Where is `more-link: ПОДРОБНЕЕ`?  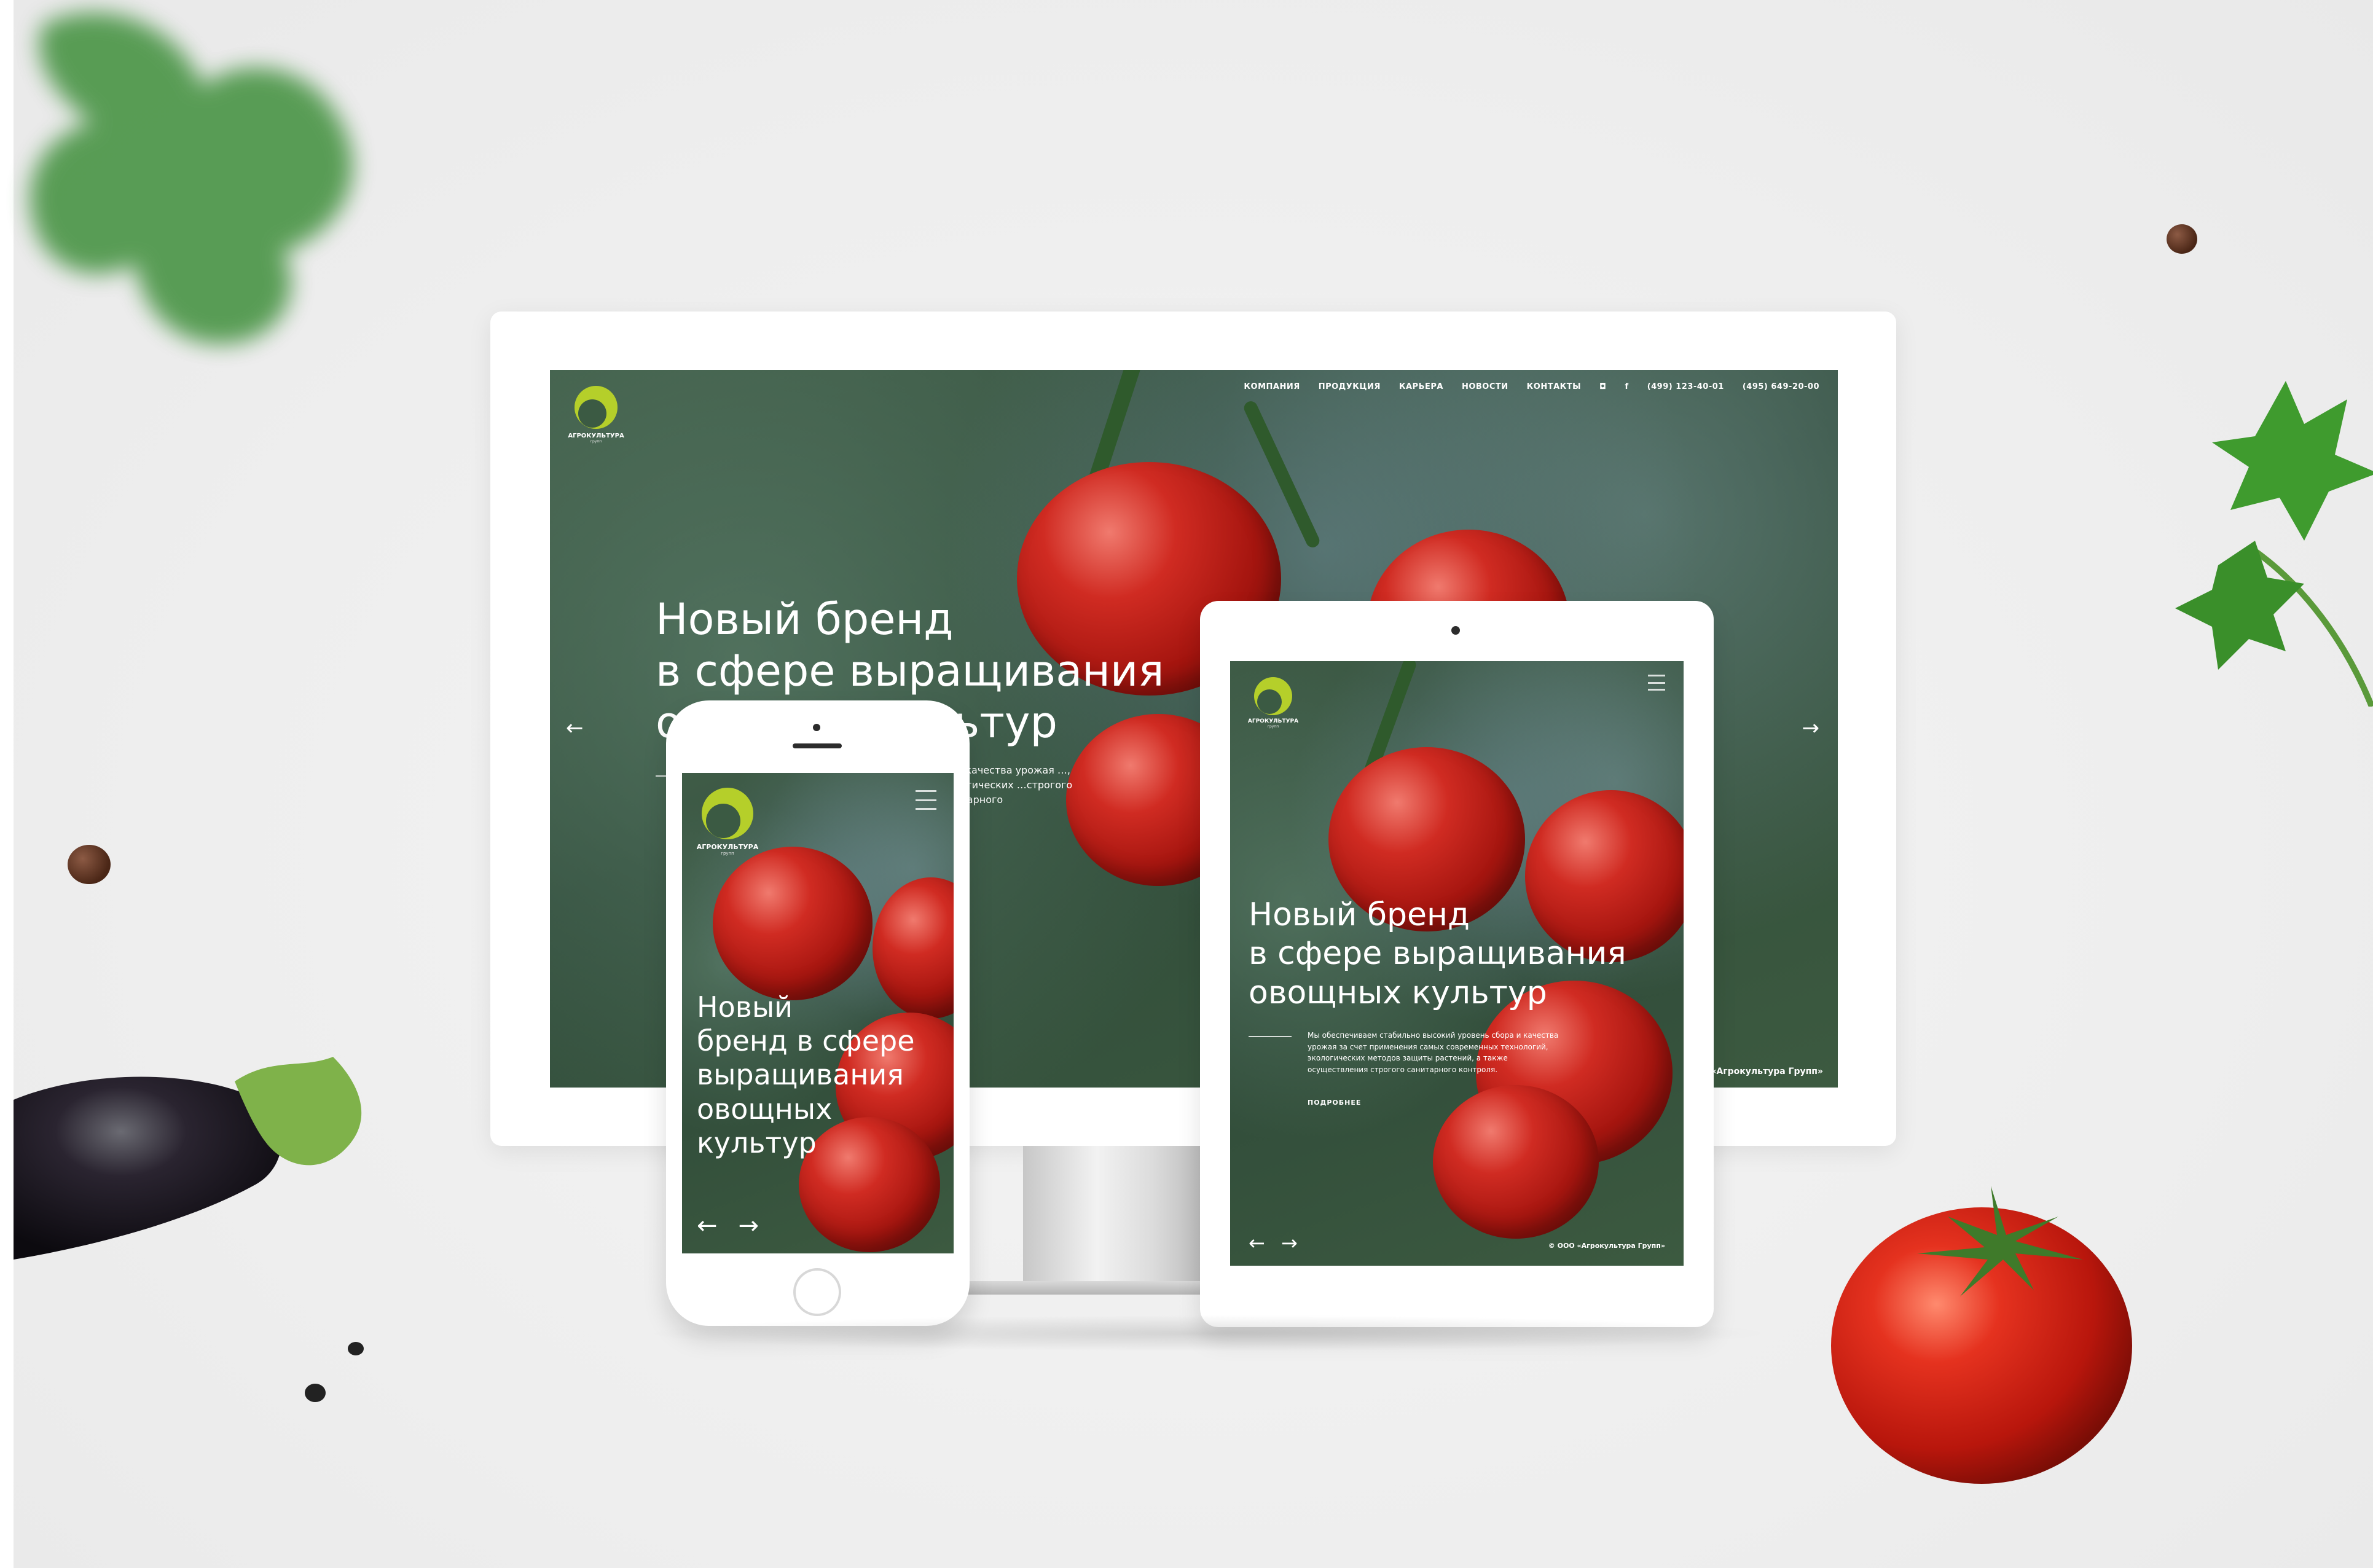 more-link: ПОДРОБНЕЕ is located at coordinates (1334, 1103).